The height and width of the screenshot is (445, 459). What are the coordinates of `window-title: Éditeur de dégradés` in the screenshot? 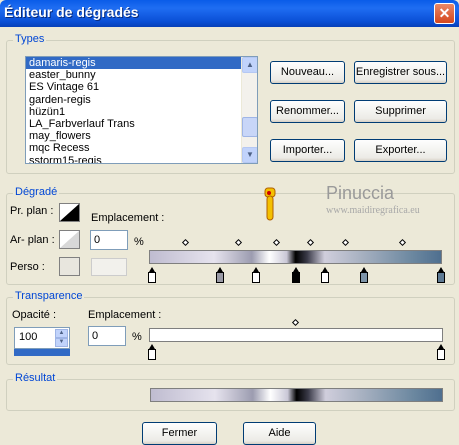 It's located at (71, 12).